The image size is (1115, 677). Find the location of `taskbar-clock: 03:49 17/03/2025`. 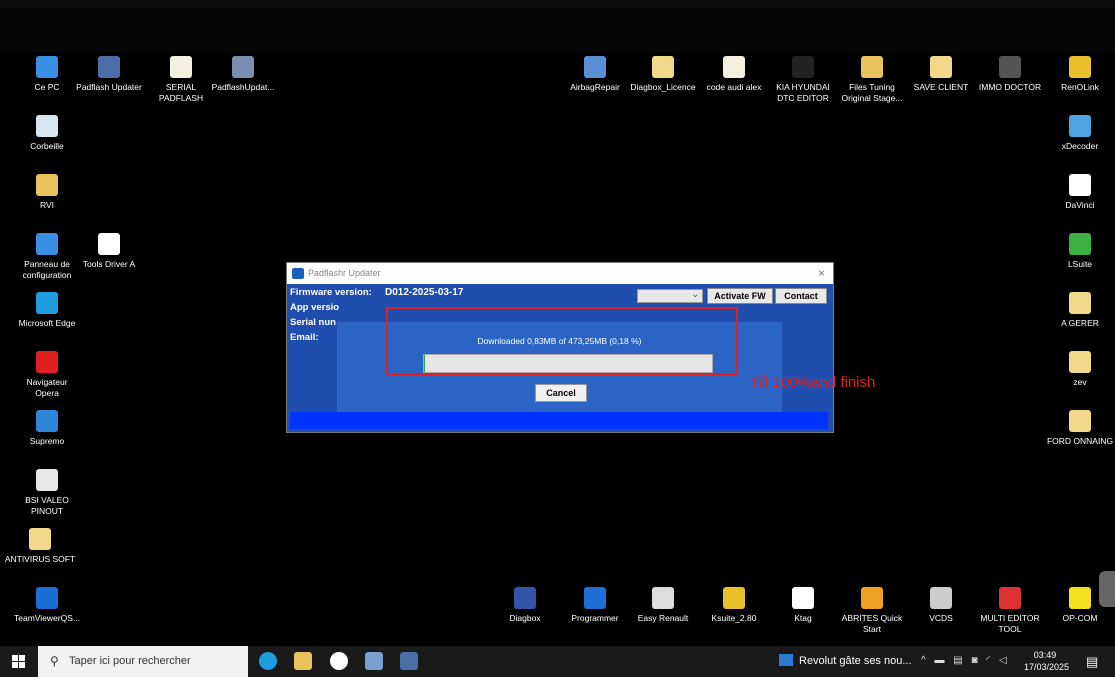

taskbar-clock: 03:49 17/03/2025 is located at coordinates (1047, 661).